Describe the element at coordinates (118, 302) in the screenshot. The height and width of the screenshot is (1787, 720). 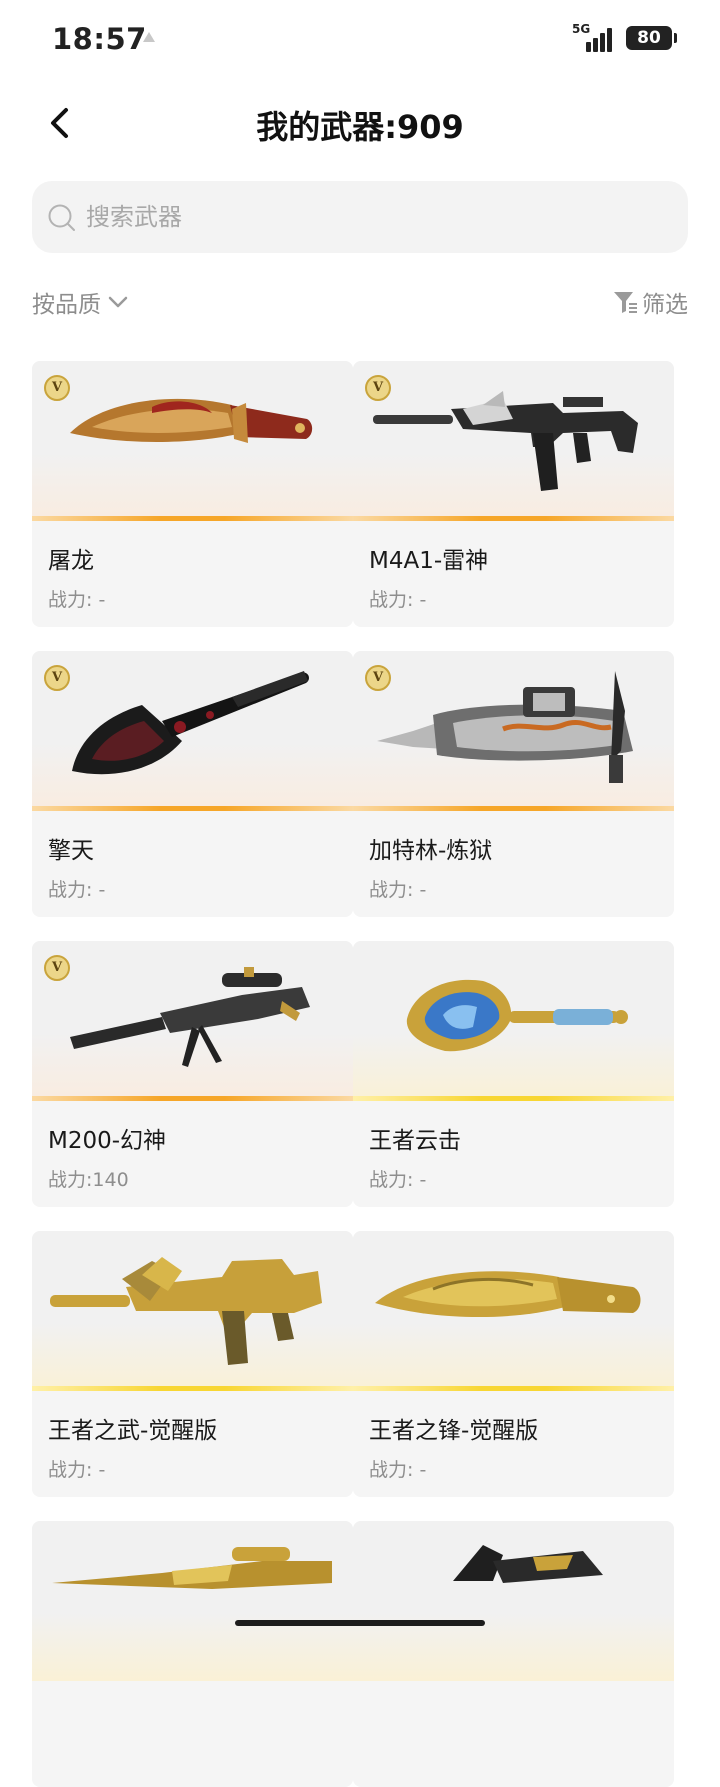
I see `chevron-down-icon` at that location.